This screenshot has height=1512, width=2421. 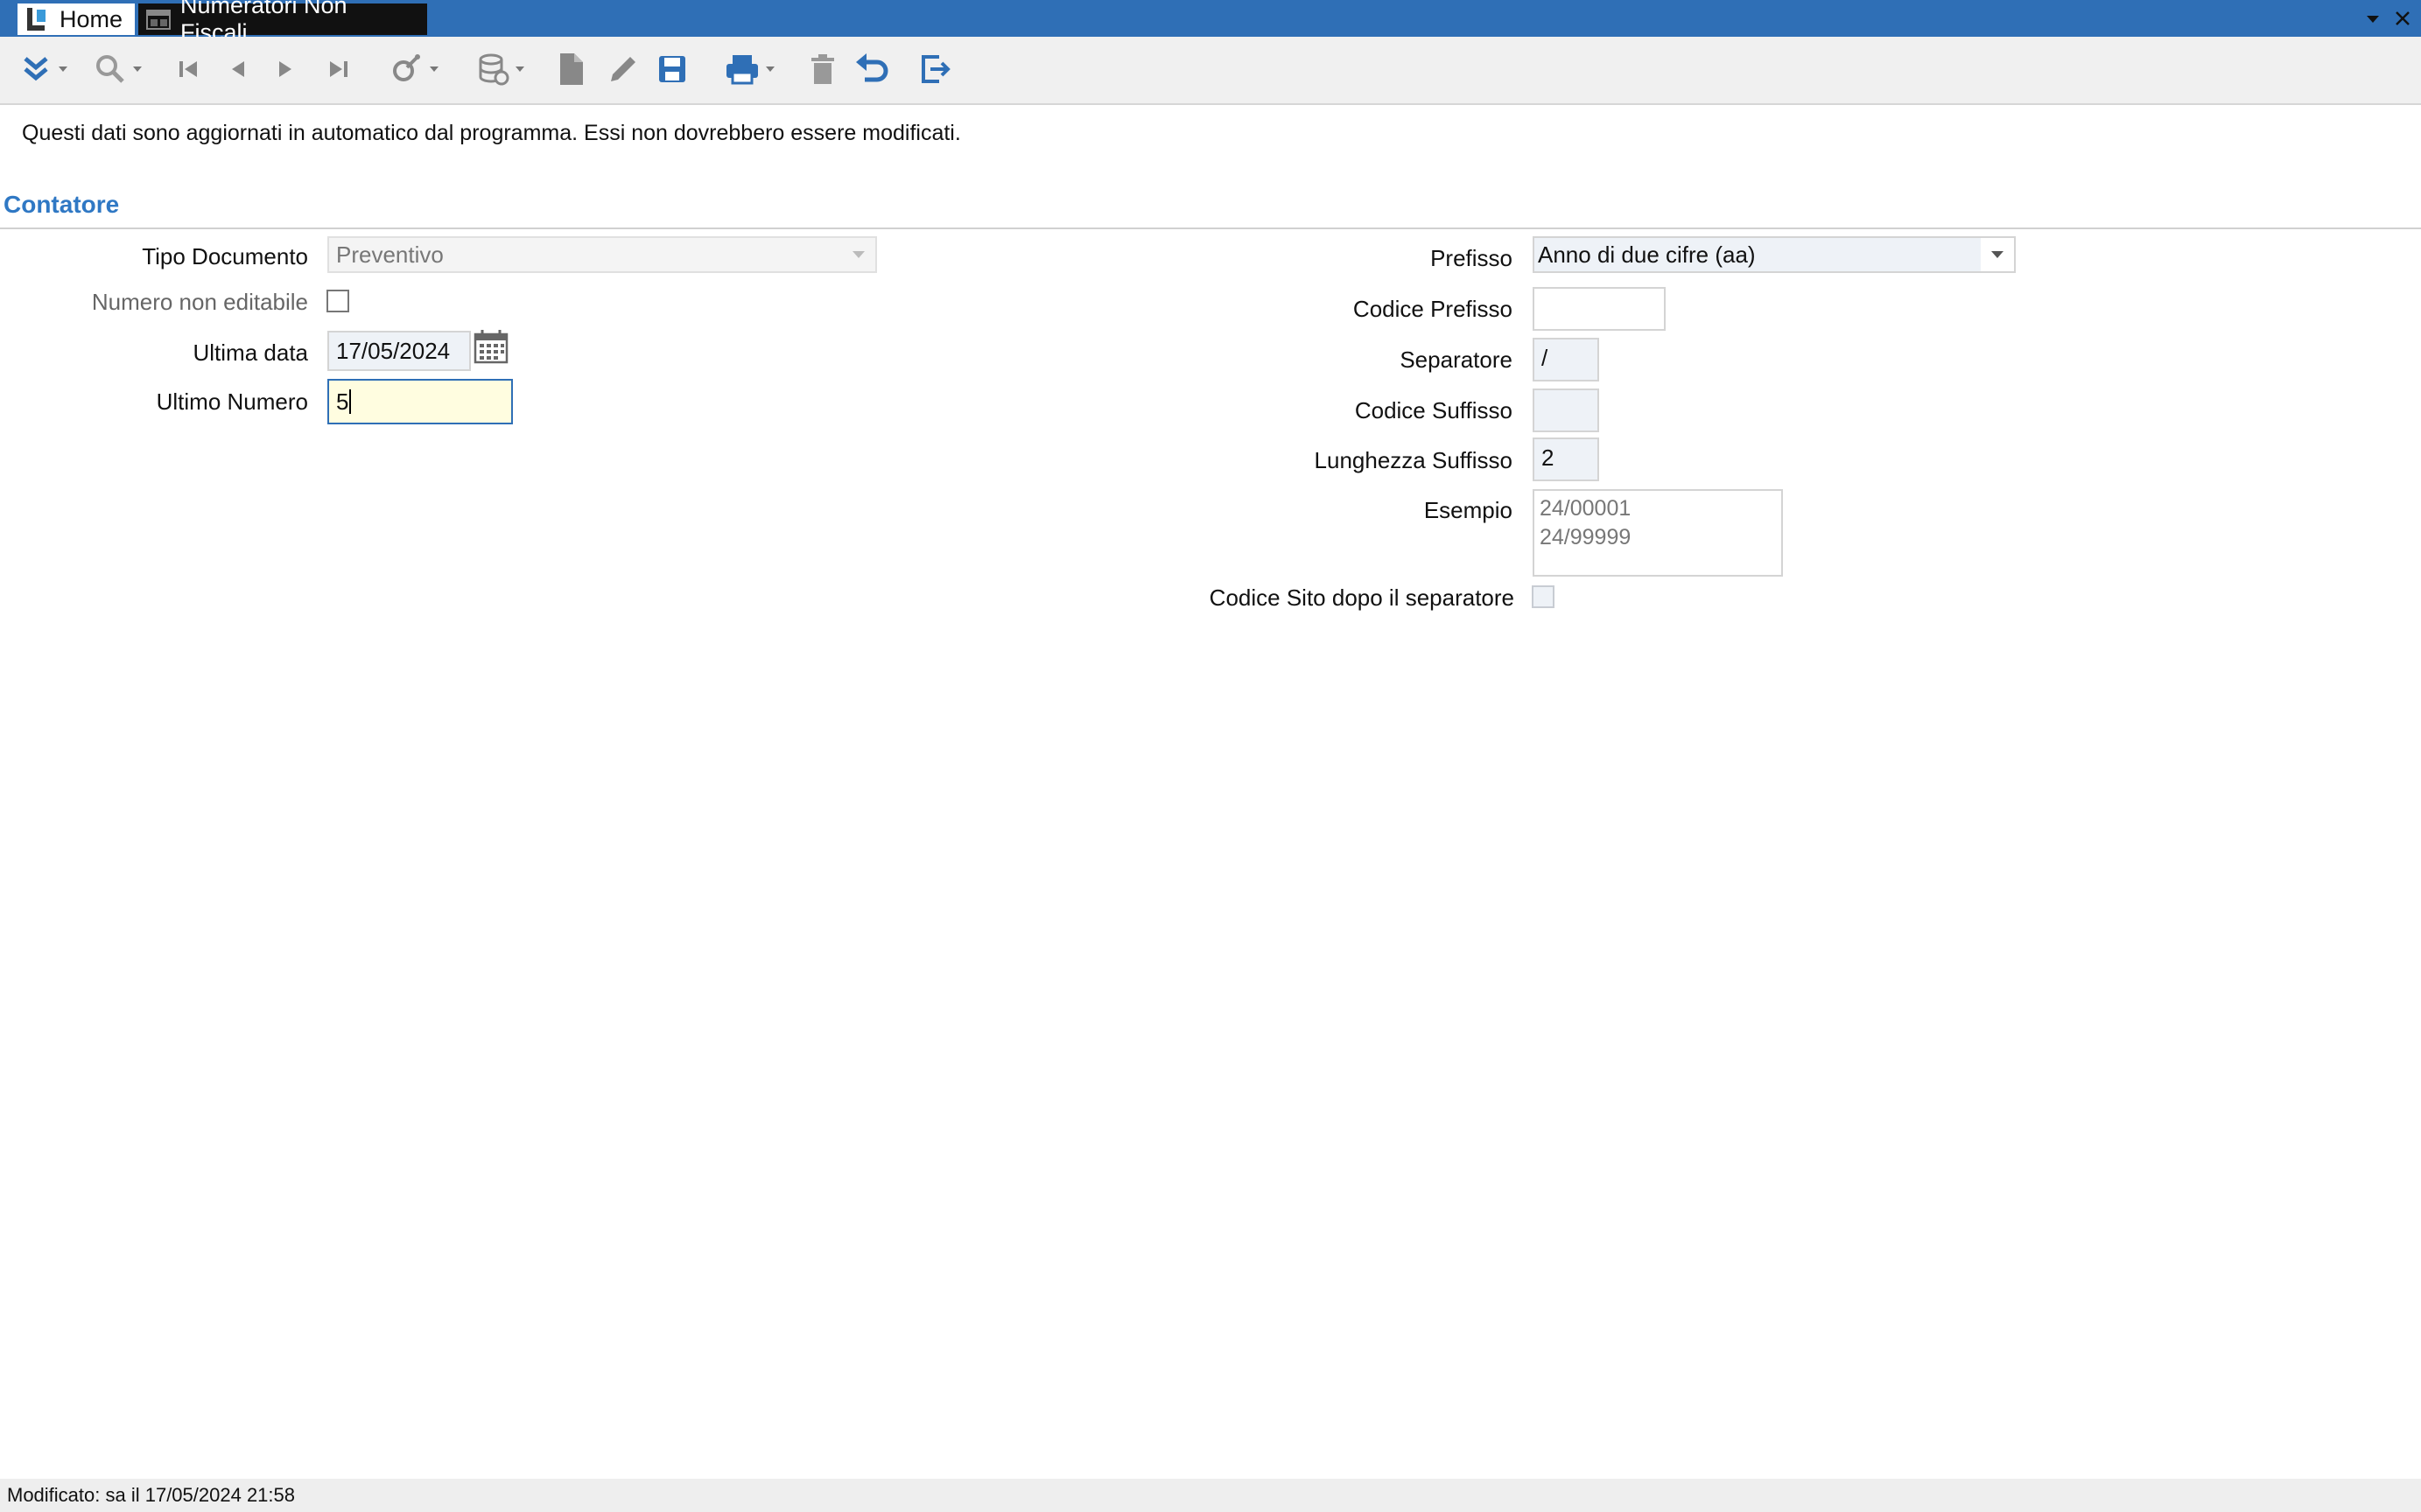 I want to click on lunghezza-suffisso-input: 2, so click(x=1566, y=459).